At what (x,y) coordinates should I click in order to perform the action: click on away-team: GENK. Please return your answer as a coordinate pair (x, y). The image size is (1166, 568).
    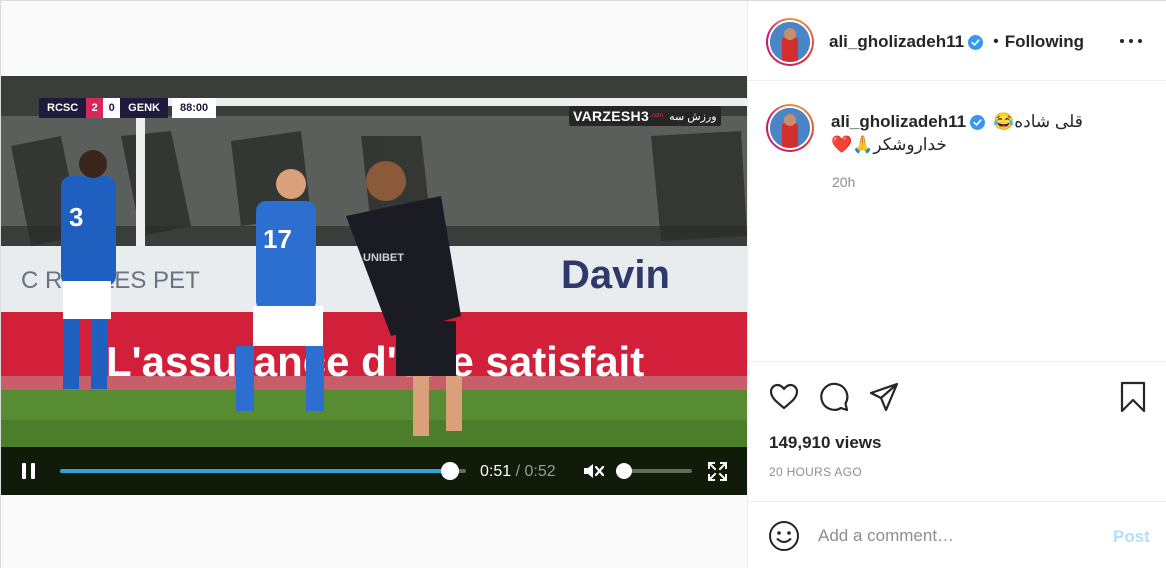
    Looking at the image, I should click on (144, 108).